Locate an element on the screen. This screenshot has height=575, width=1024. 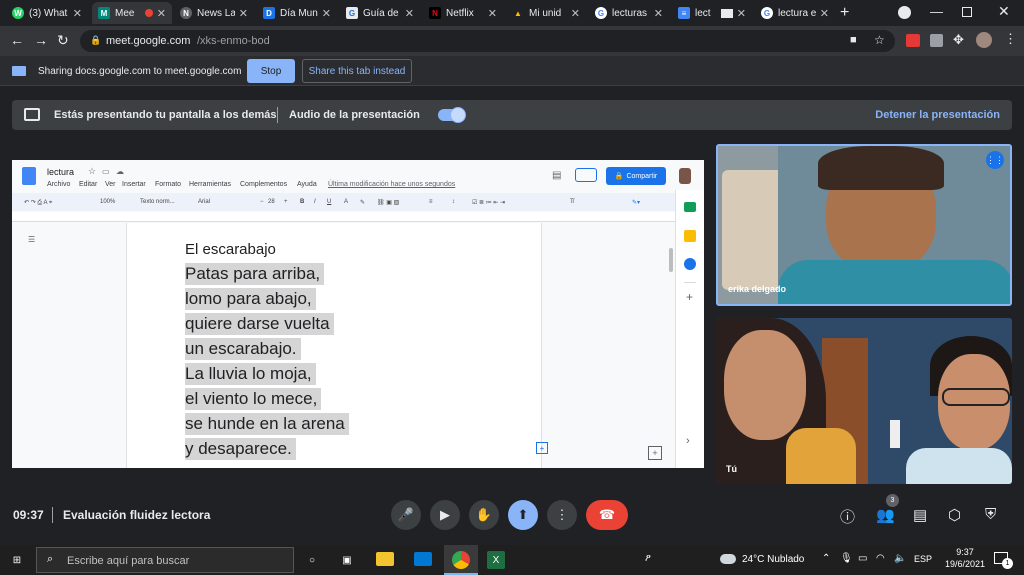
forward-icon: → is located at coordinates (41, 40).